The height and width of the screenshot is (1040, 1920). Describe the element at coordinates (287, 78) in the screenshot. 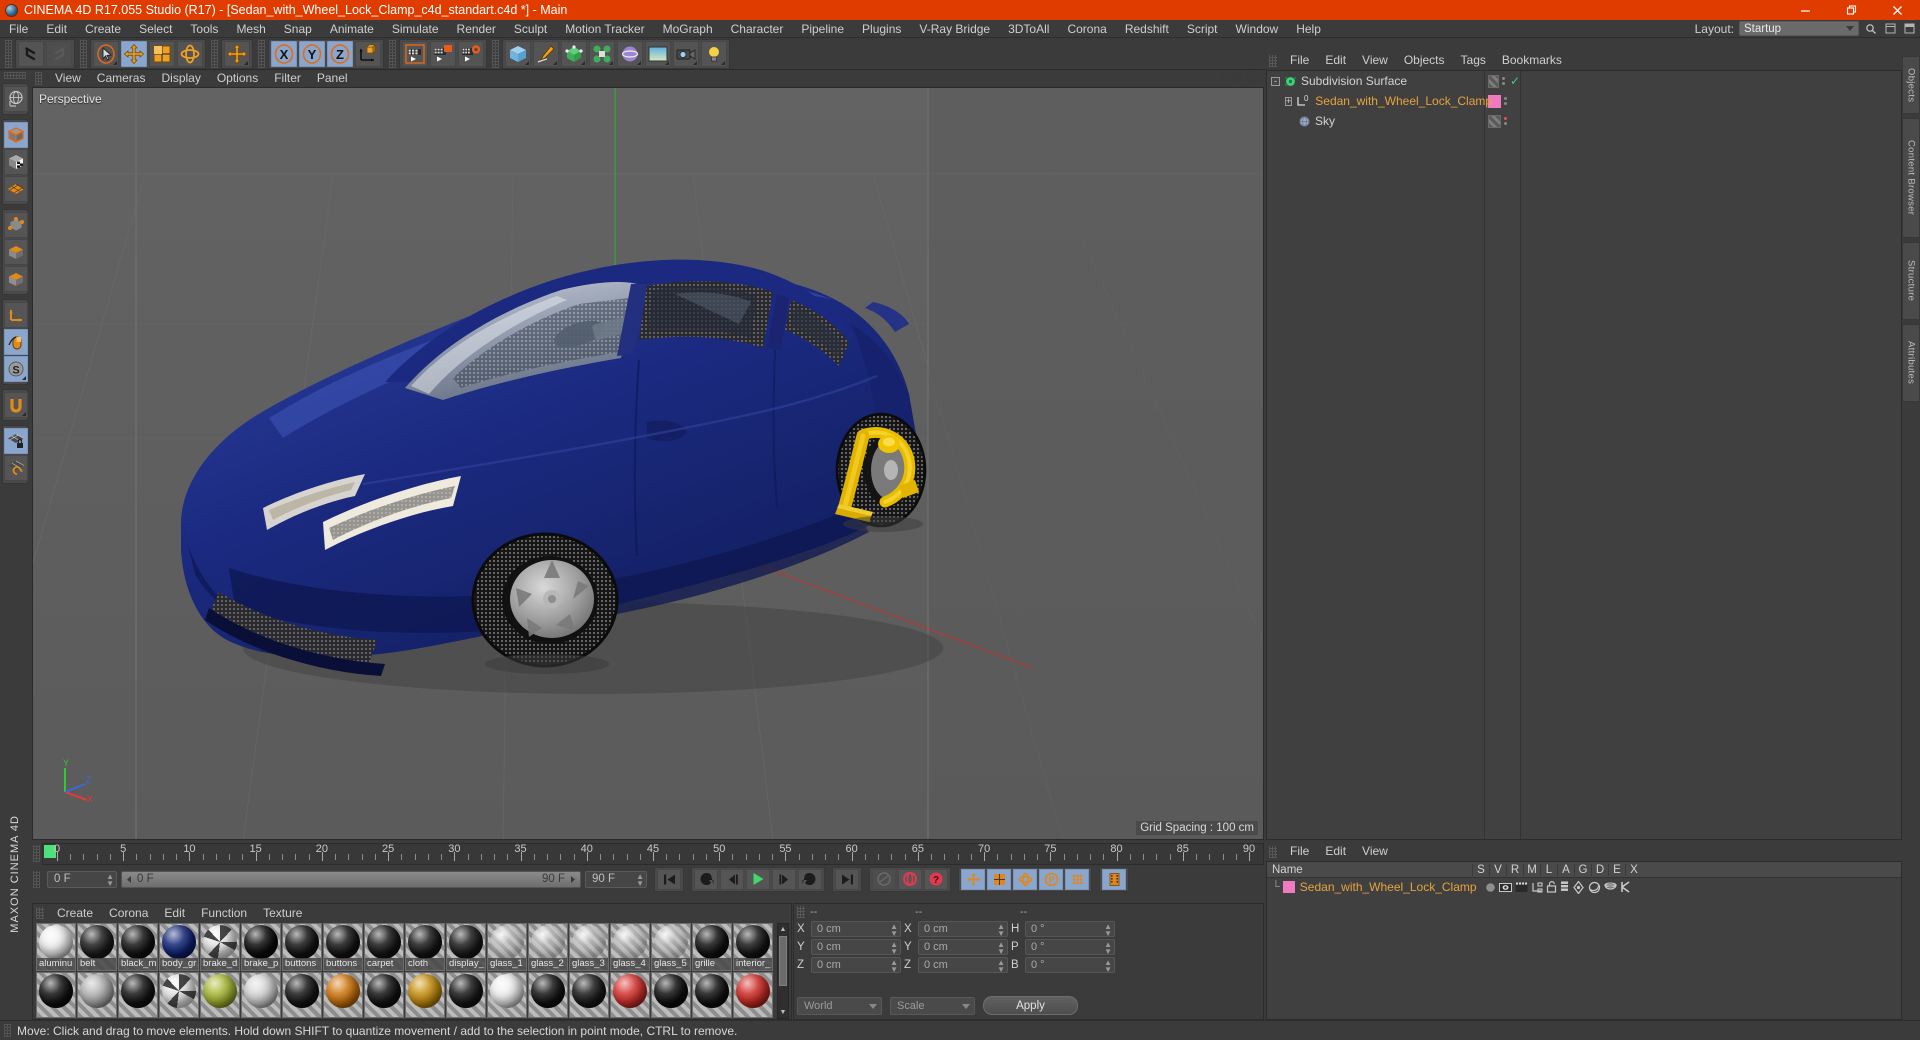

I see `viewport-menu-filter: Filter` at that location.